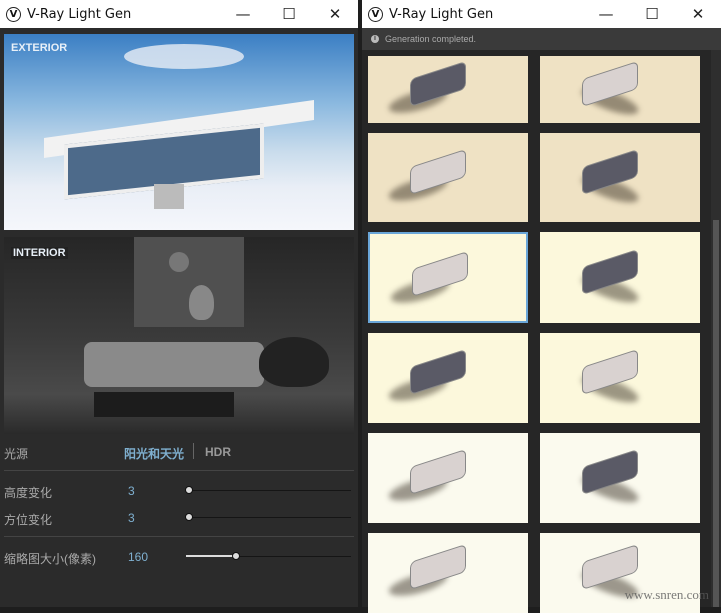  I want to click on light-option-hdr: HDR, so click(218, 452).